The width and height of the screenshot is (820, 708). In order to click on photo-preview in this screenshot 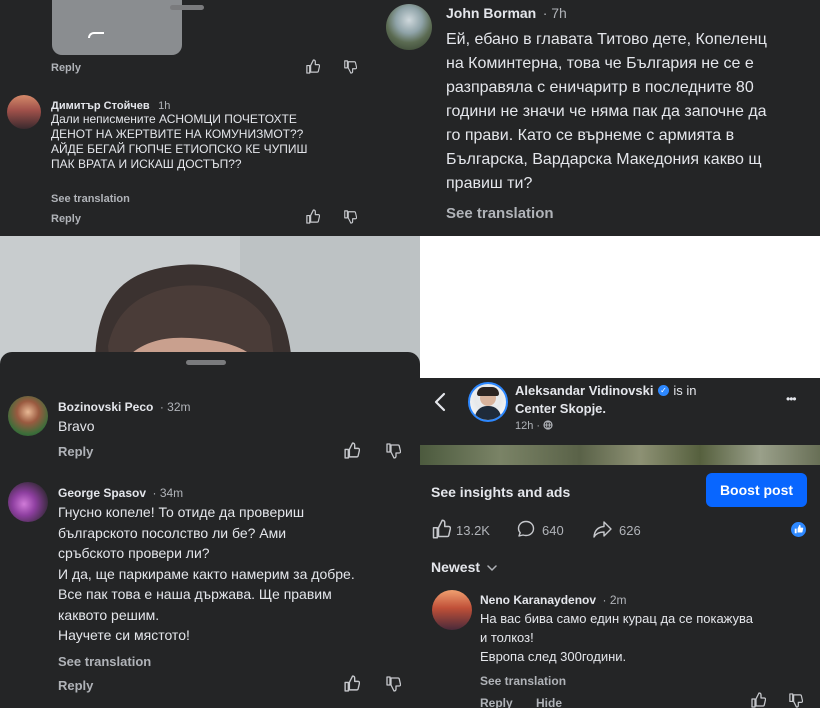, I will do `click(117, 27)`.